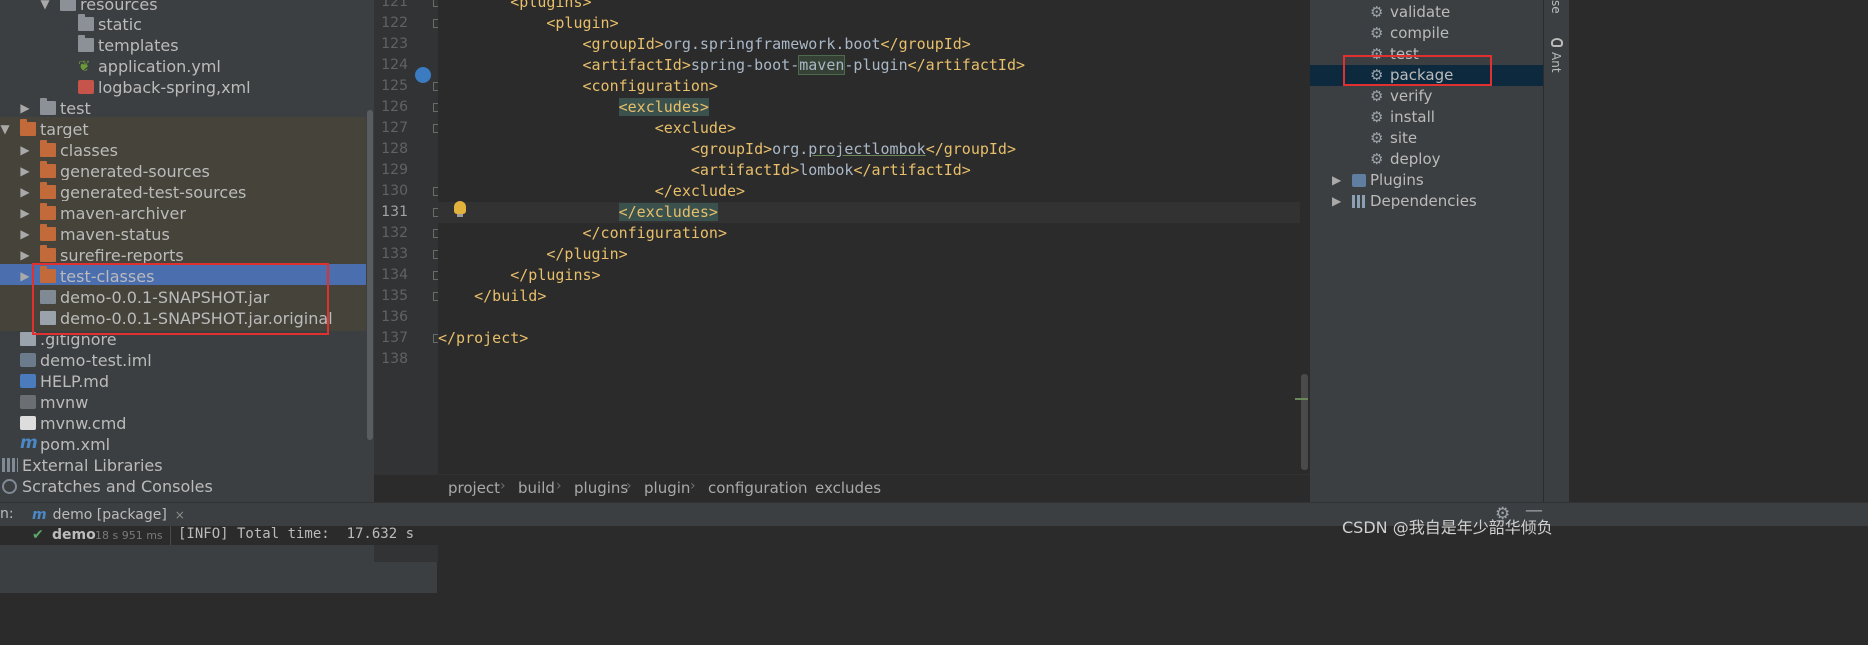  Describe the element at coordinates (1417, 70) in the screenshot. I see `annotation-box-package` at that location.